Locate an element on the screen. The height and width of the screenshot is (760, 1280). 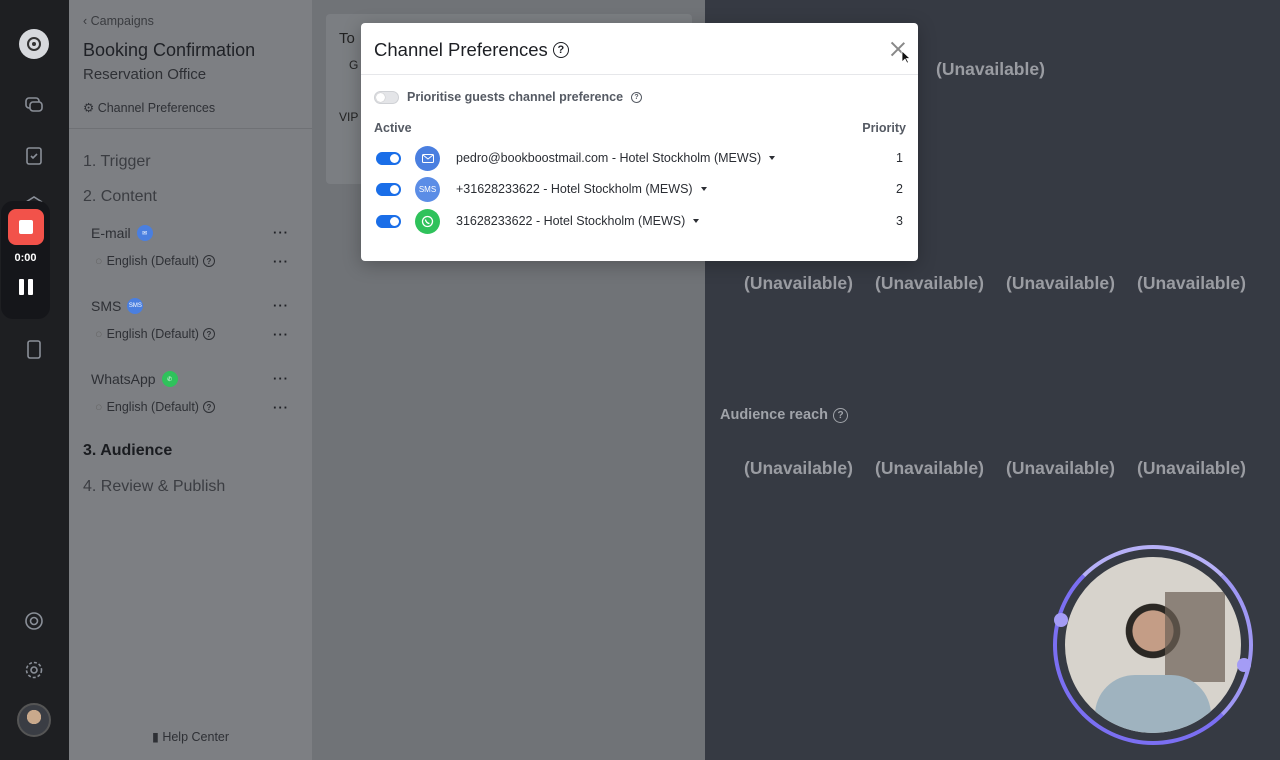
pause-icon is located at coordinates (26, 287).